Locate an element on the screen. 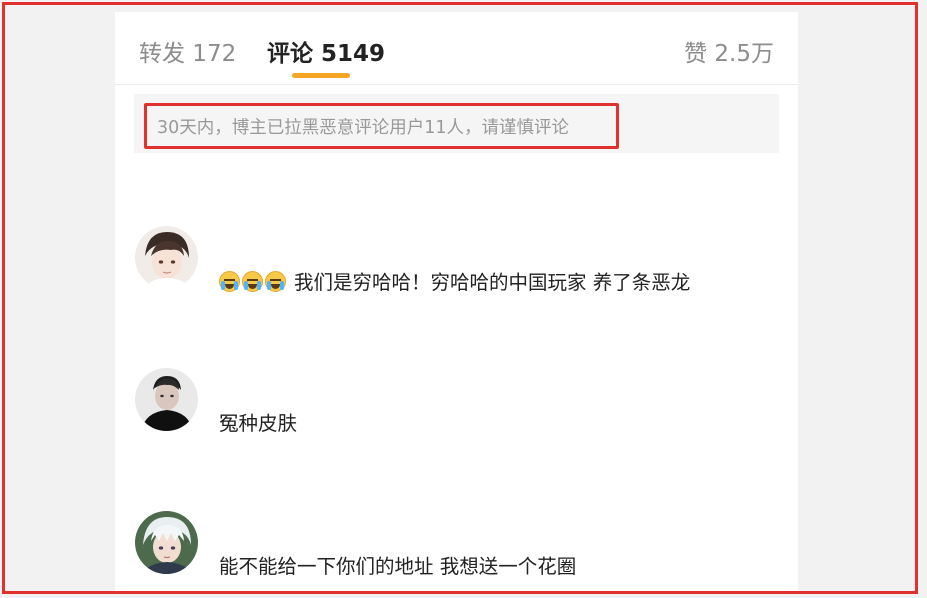 This screenshot has height=598, width=927. comment-content: 冤种皮肤 is located at coordinates (258, 421).